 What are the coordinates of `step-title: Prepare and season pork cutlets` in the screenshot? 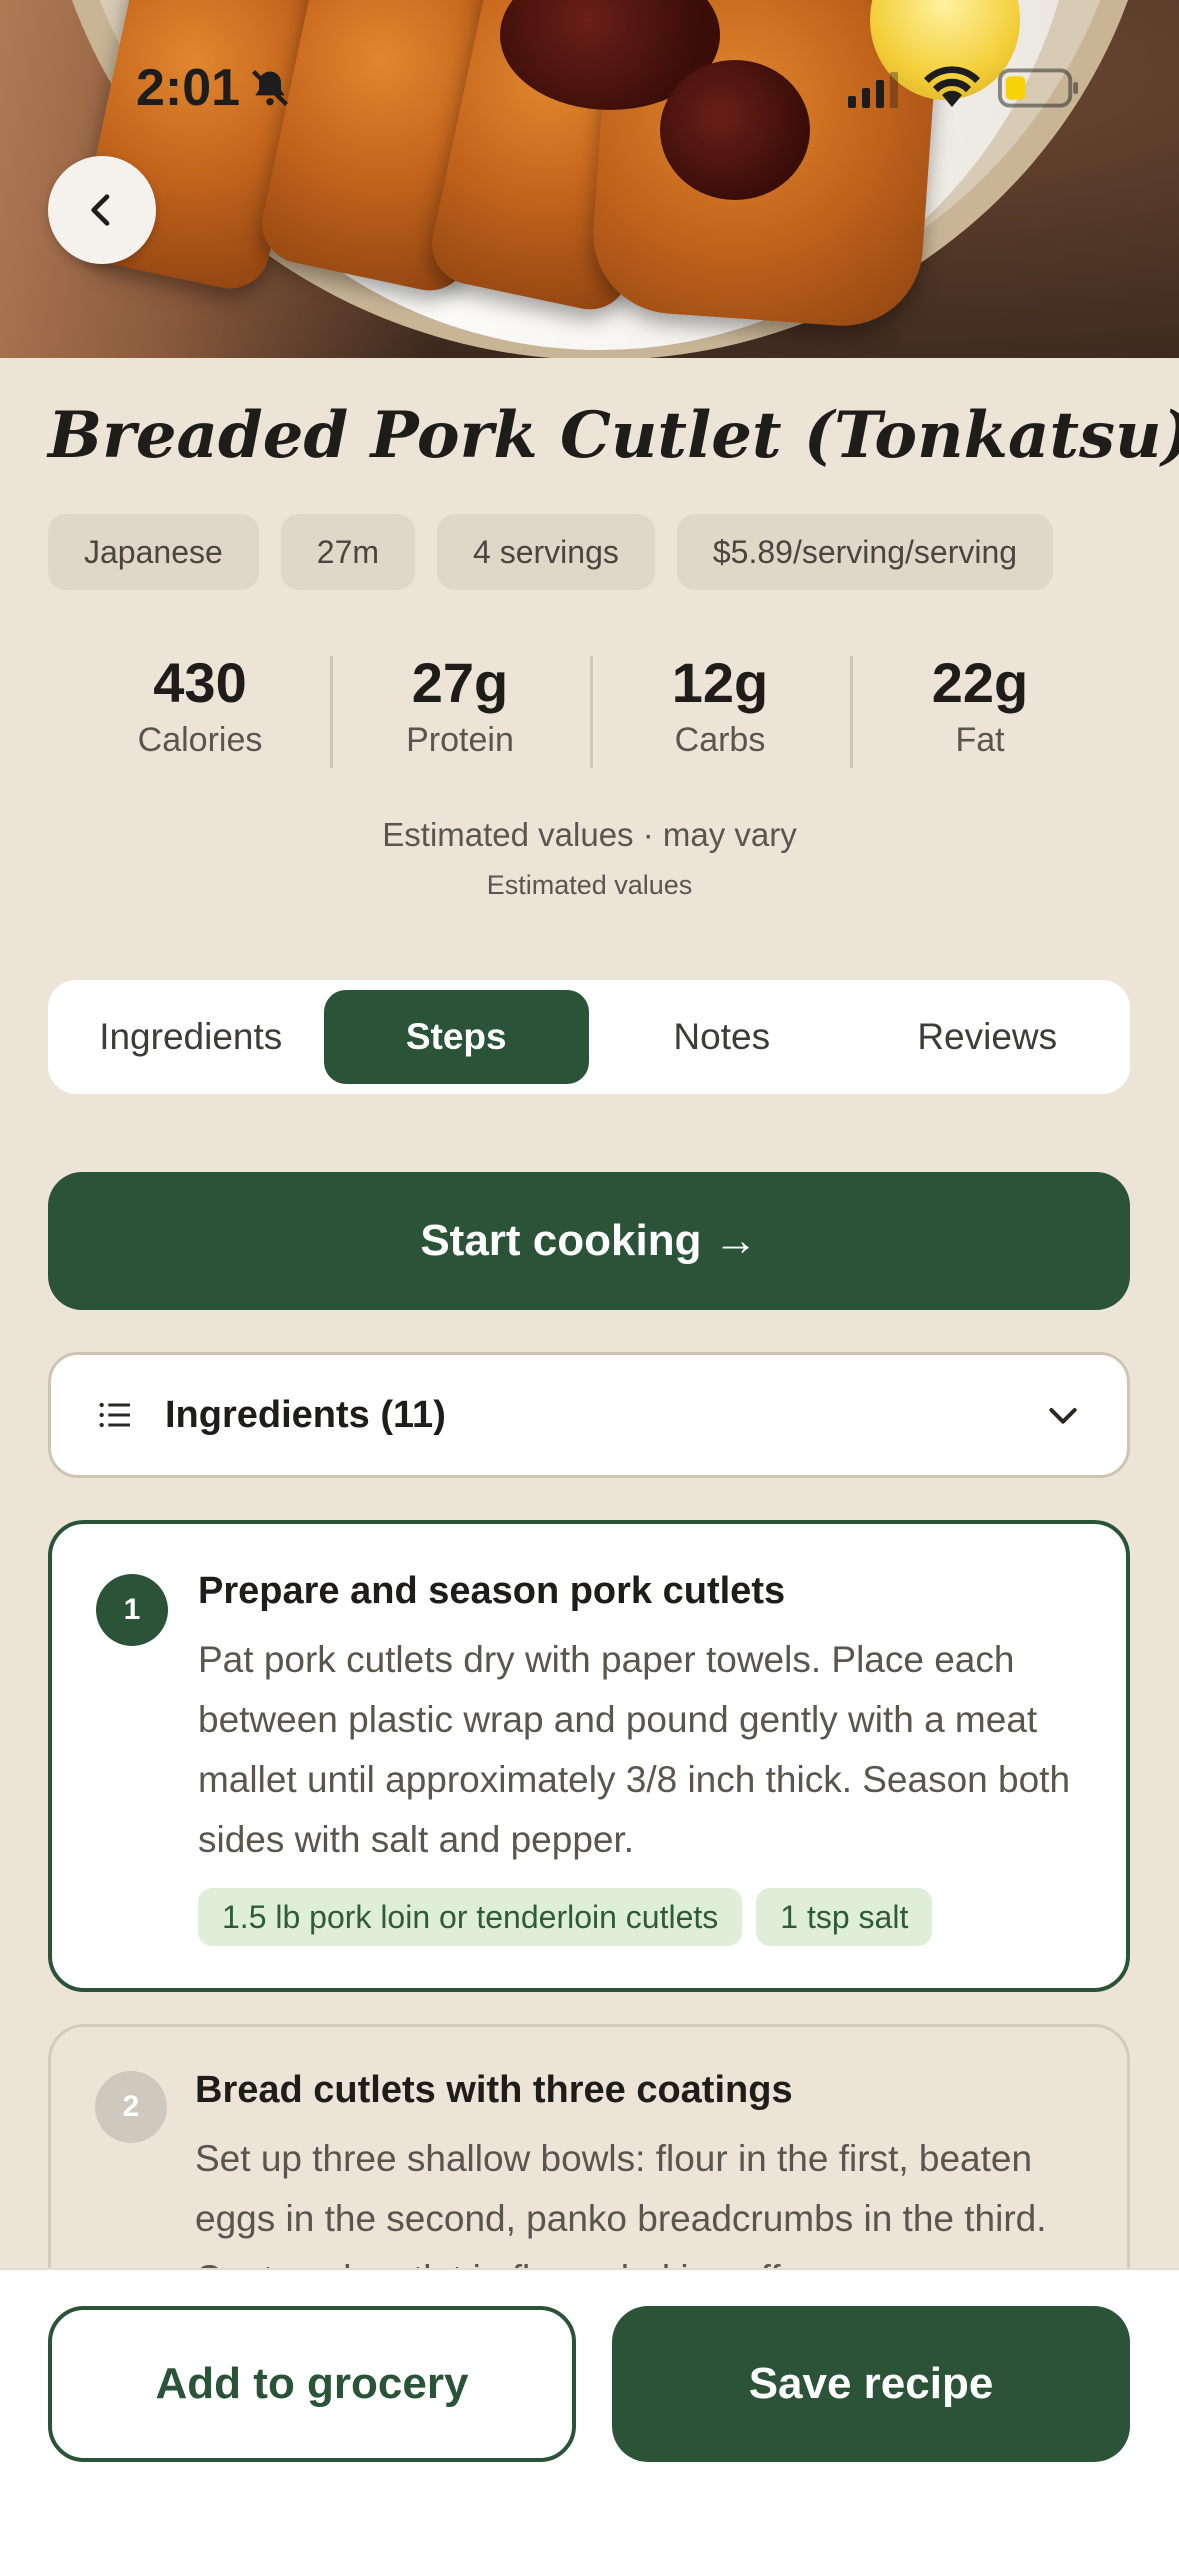 It's located at (492, 1591).